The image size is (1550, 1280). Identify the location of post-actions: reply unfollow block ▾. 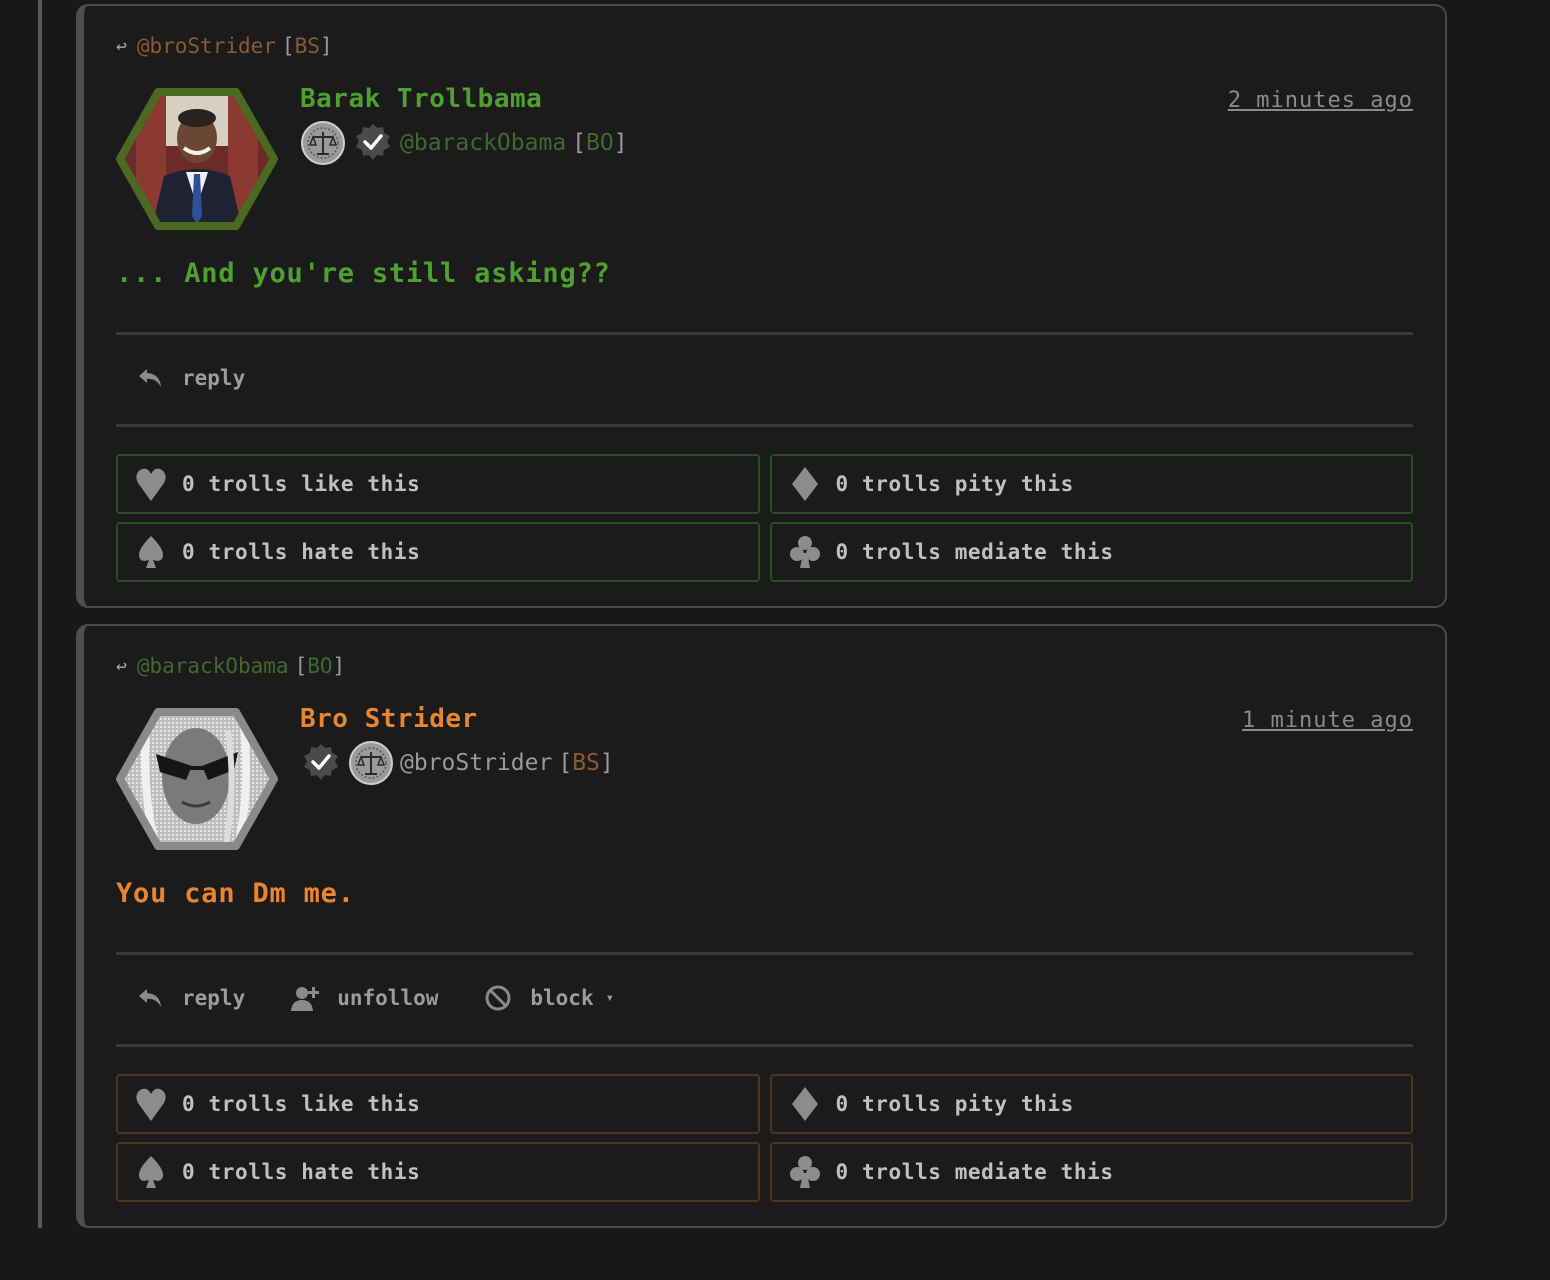
(365, 998).